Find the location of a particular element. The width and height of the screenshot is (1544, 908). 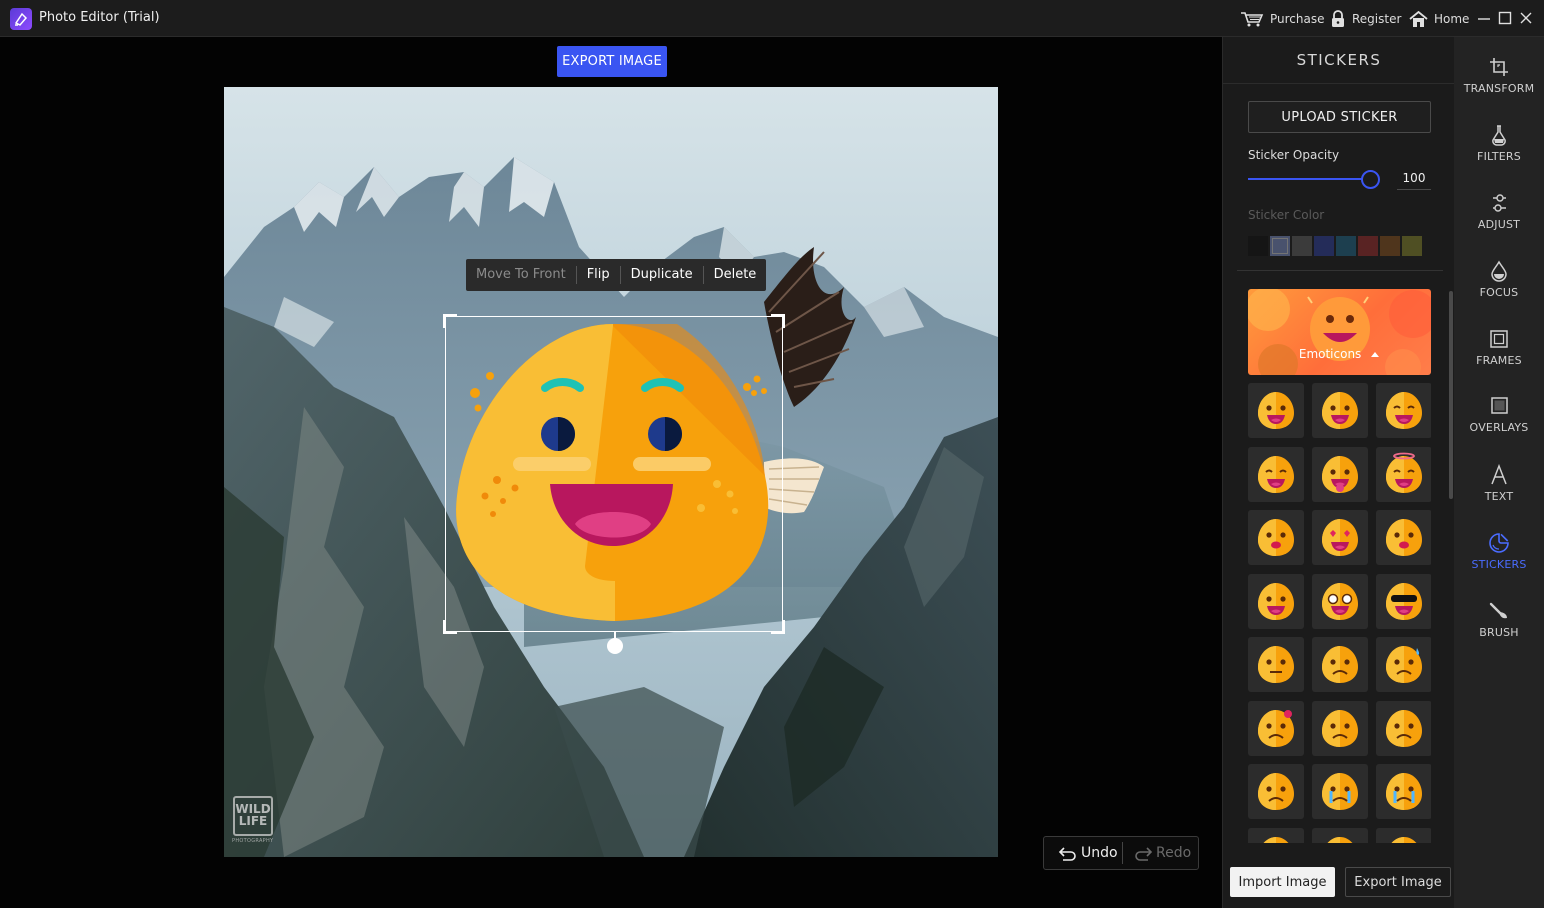

sticker-item-sweat is located at coordinates (1403, 664).